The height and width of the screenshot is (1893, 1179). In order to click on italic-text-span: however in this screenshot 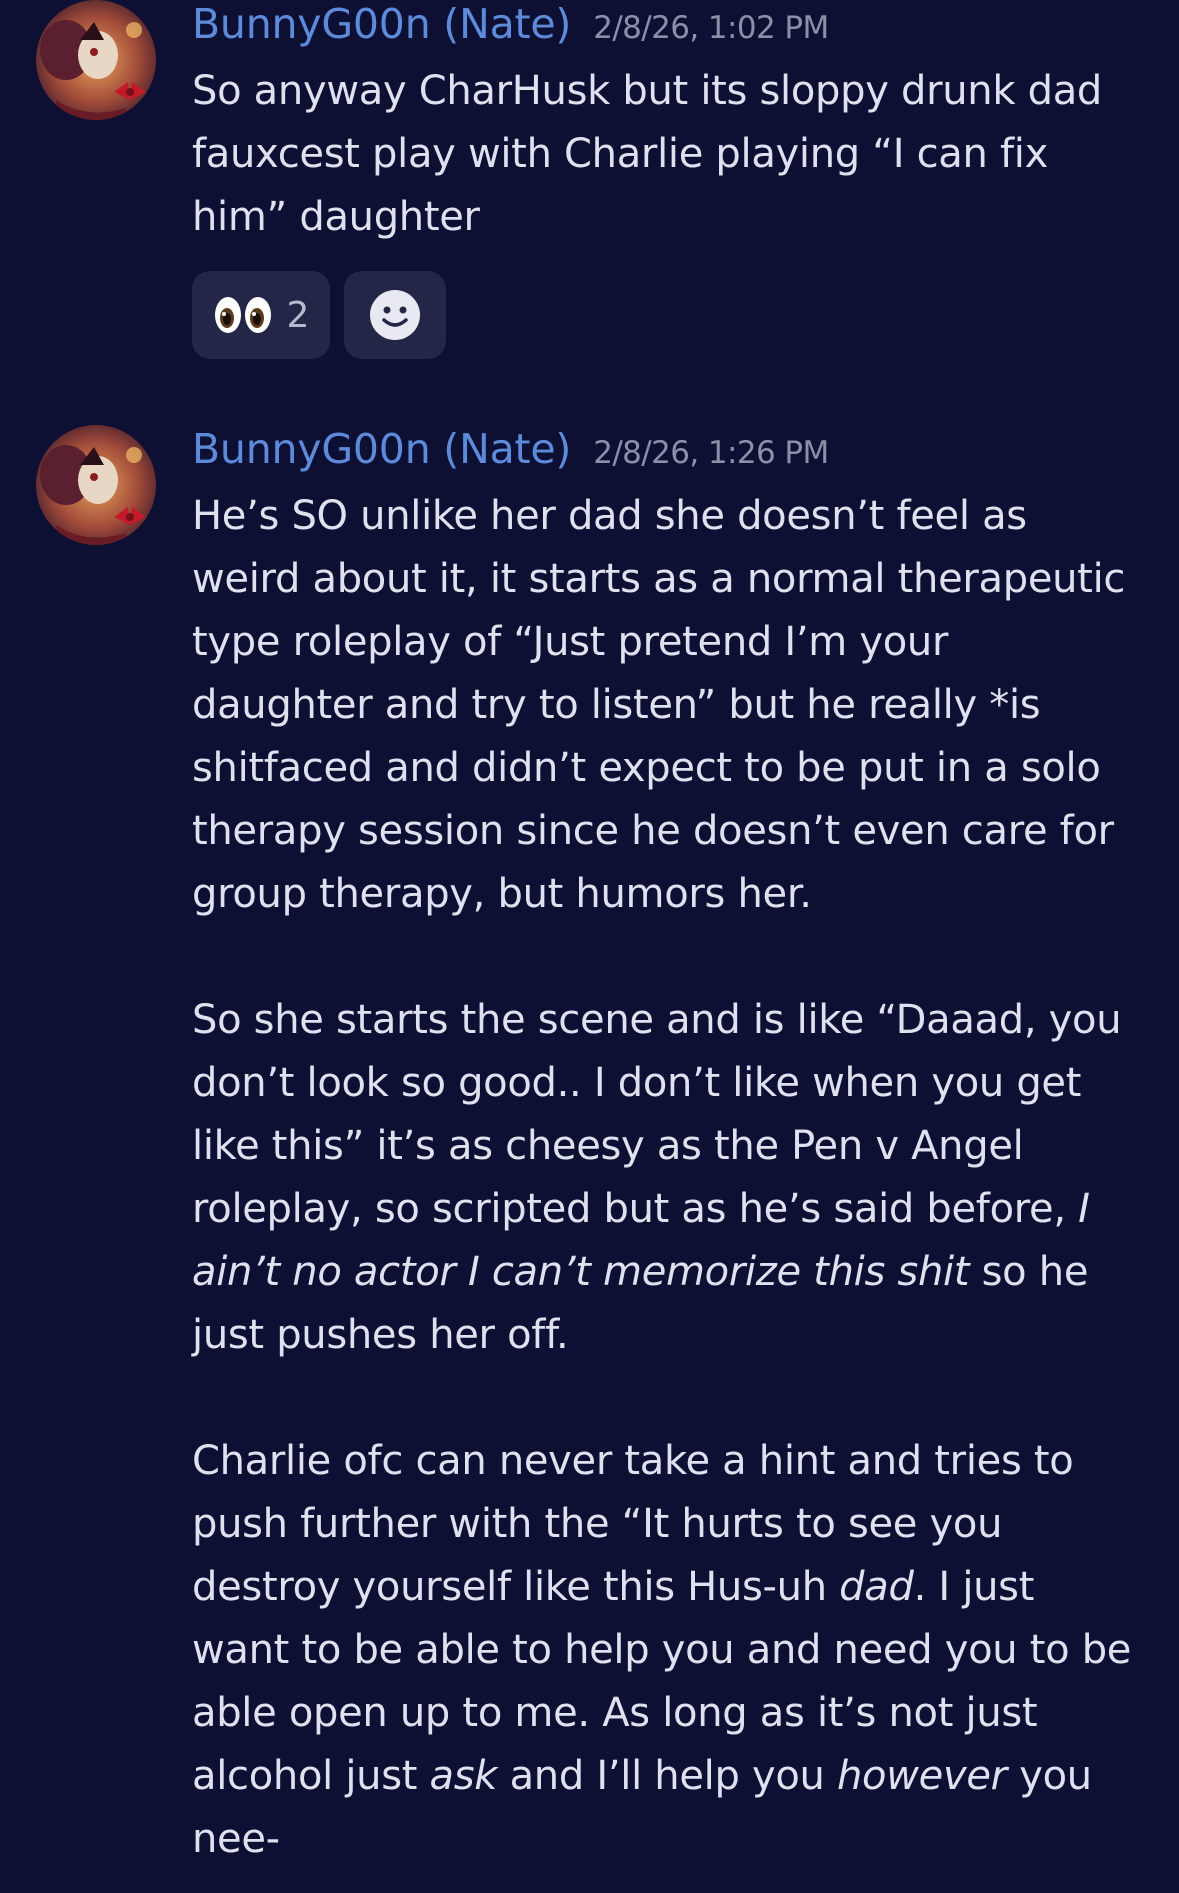, I will do `click(922, 1776)`.